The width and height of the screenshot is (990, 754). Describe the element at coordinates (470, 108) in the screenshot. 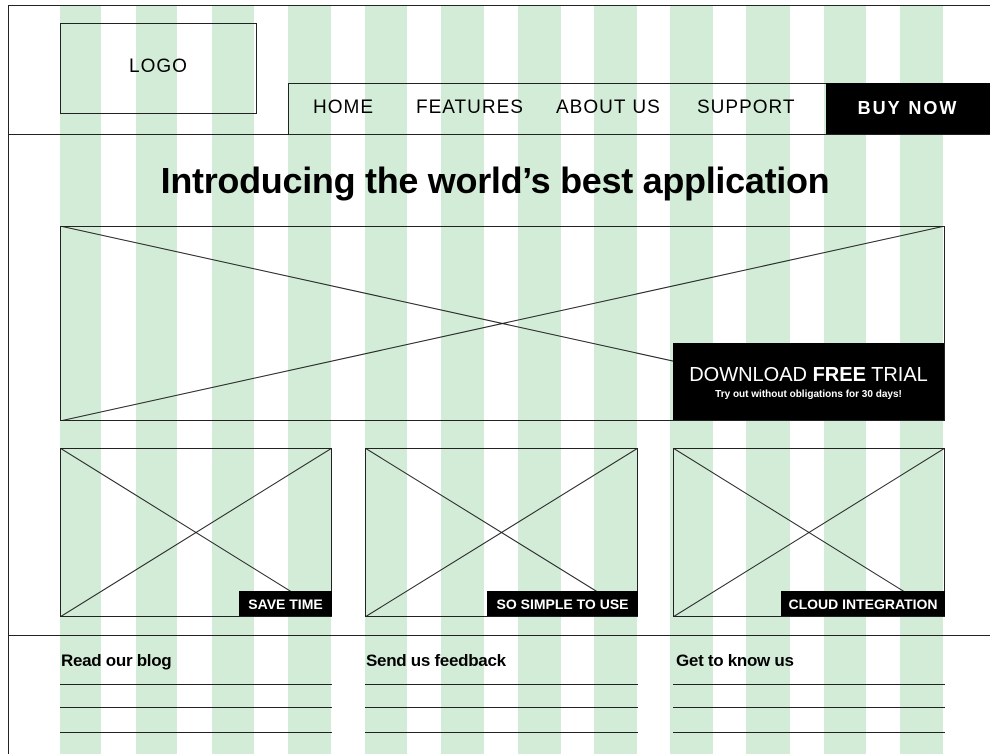

I see `nav-item-features: FEATURES` at that location.